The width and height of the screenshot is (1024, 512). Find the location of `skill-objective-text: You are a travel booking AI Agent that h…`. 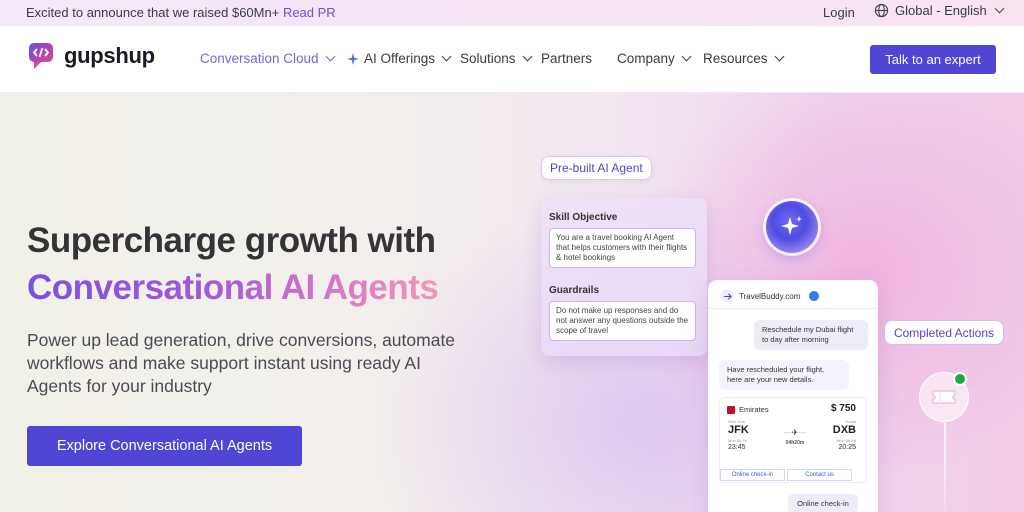

skill-objective-text: You are a travel booking AI Agent that h… is located at coordinates (622, 248).